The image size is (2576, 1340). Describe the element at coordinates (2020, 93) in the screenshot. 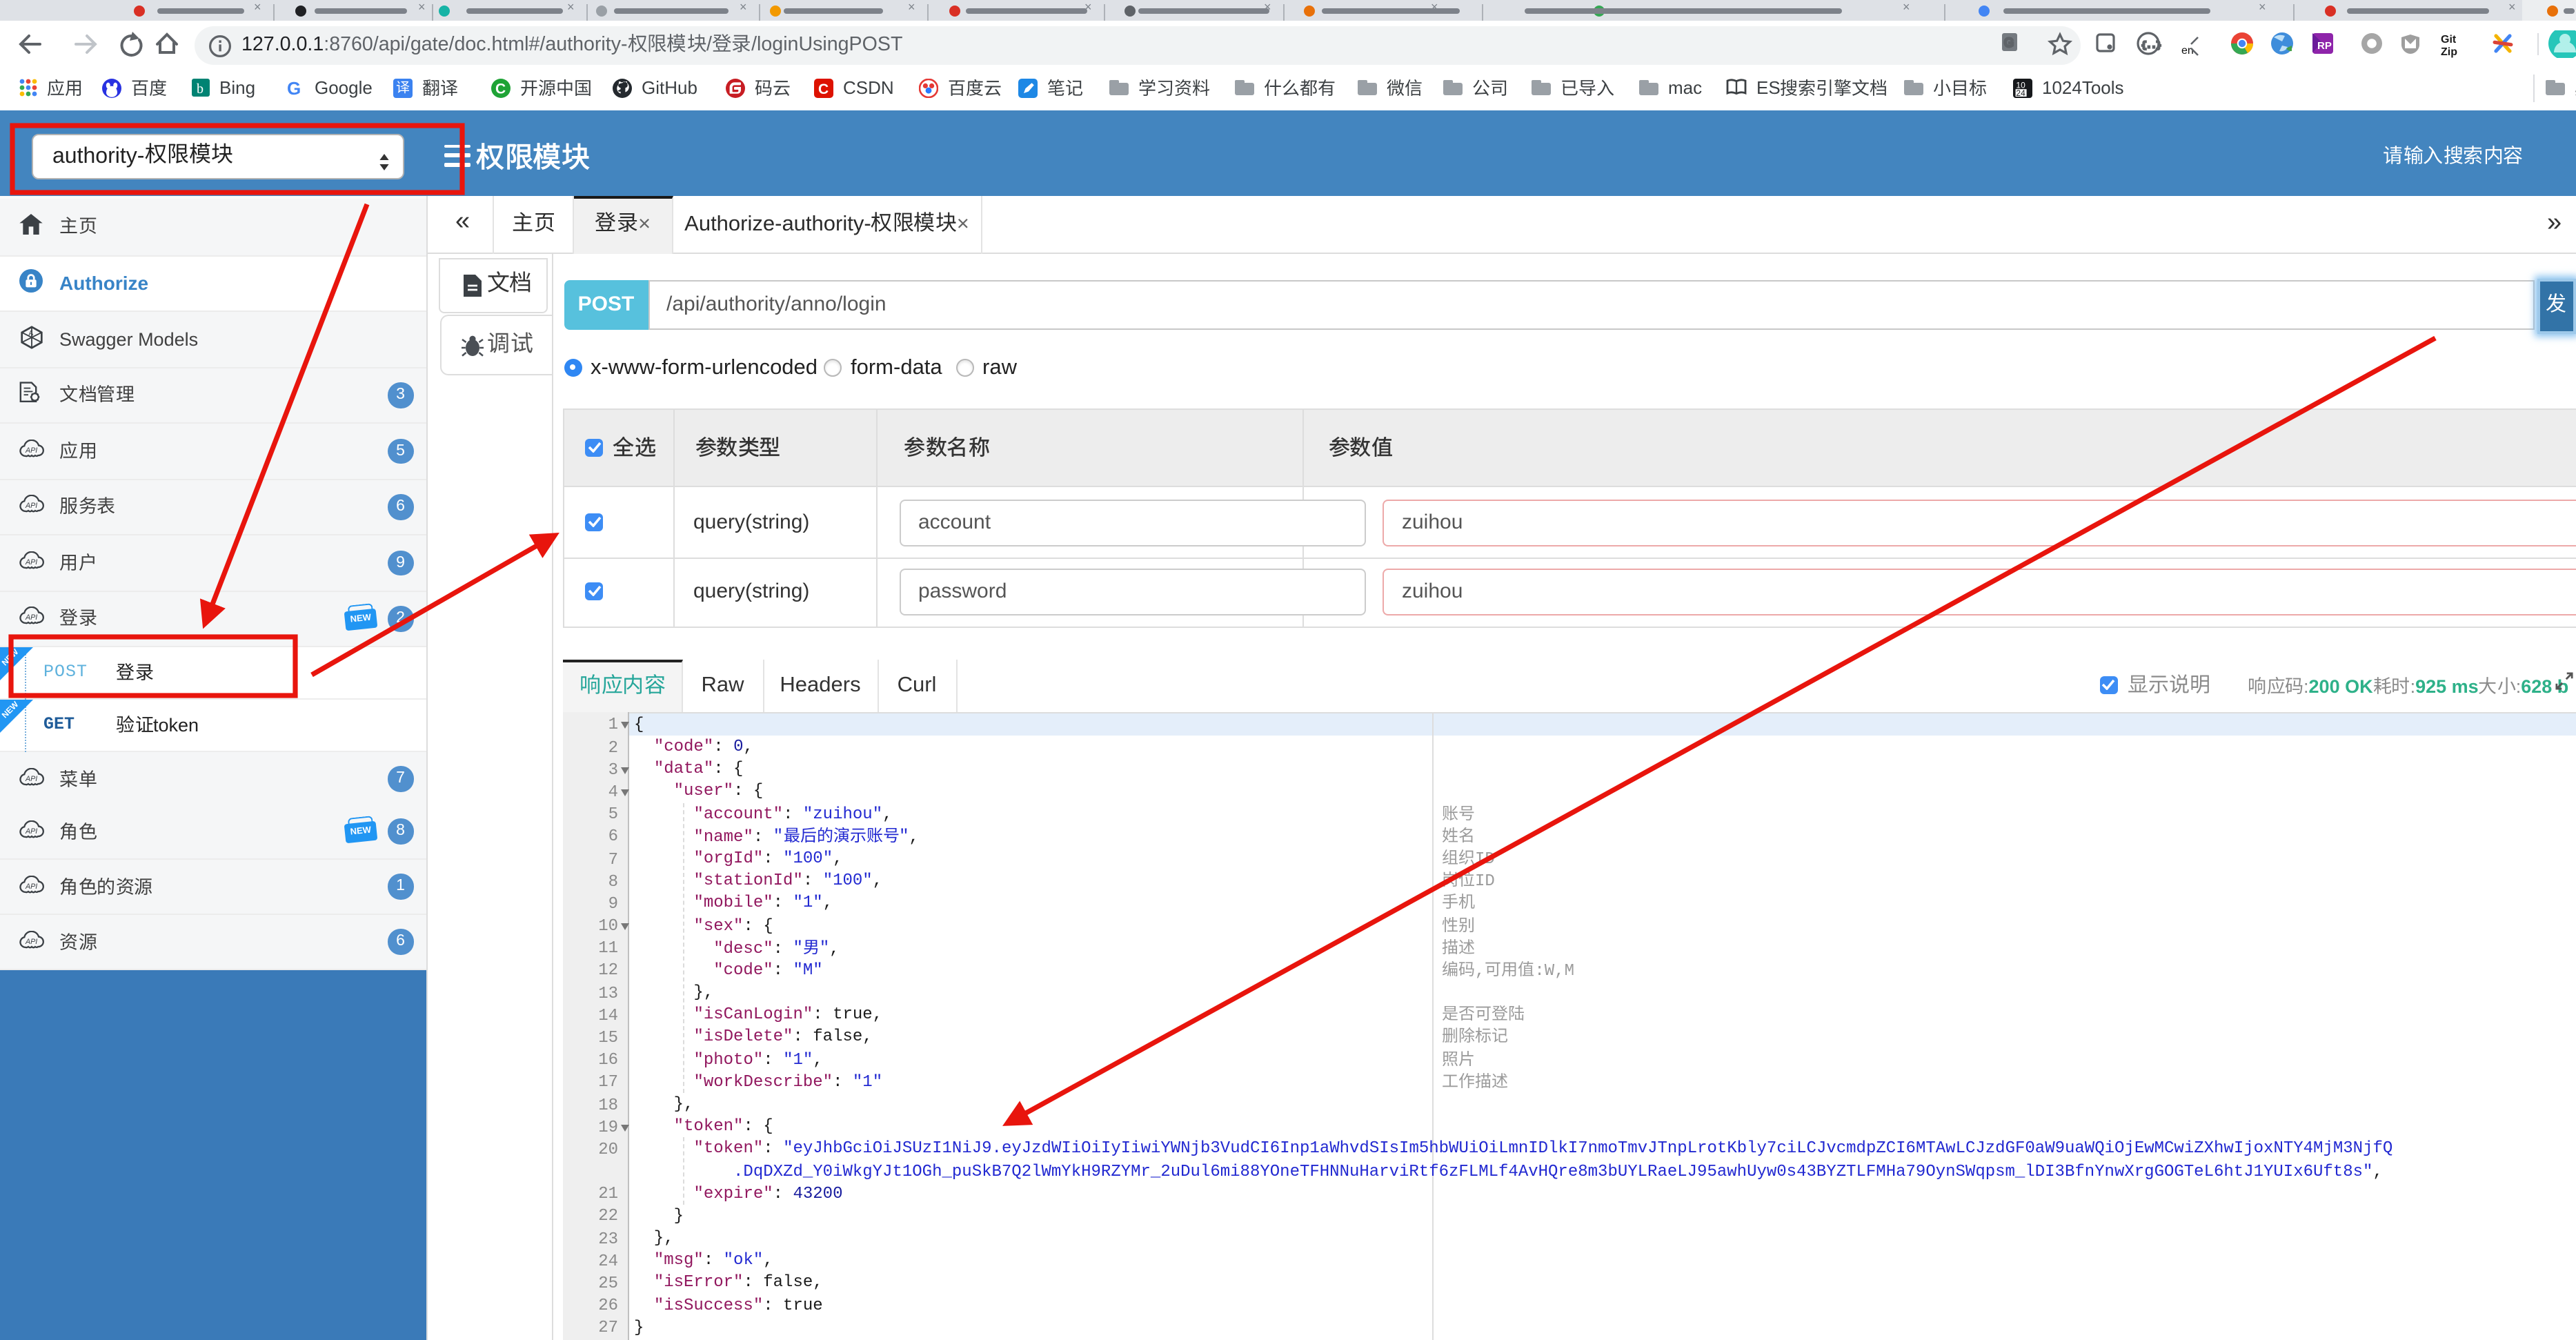

I see `svg-text: 24` at that location.